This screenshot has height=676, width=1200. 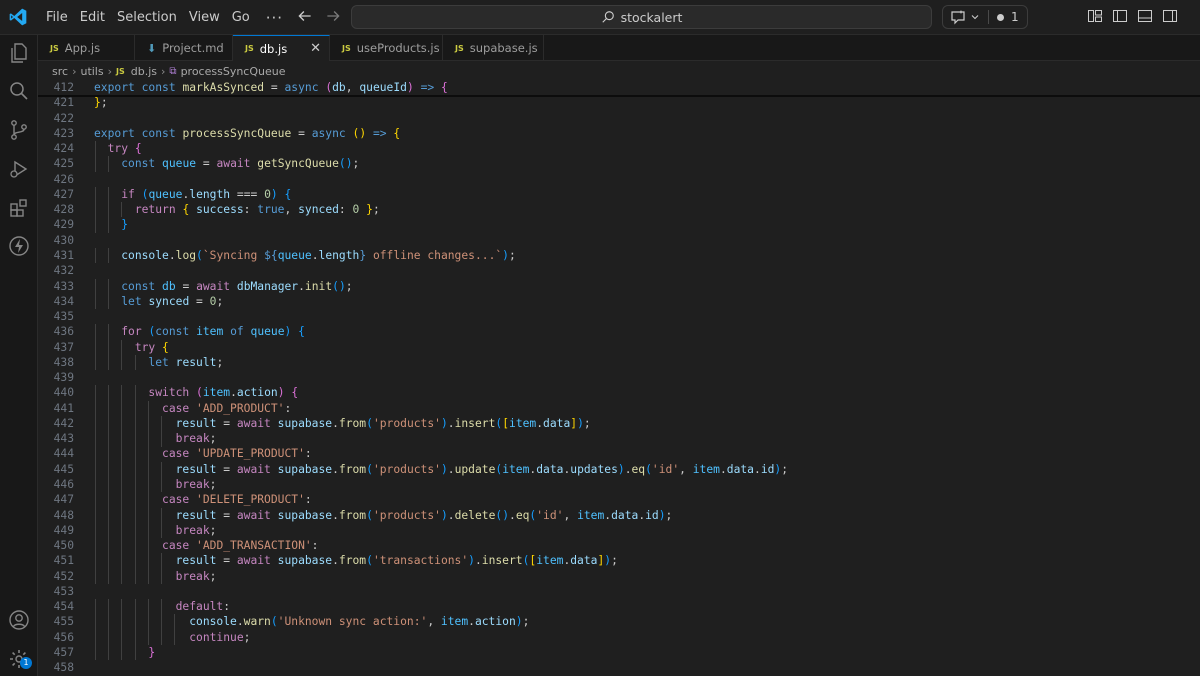 What do you see at coordinates (619, 637) in the screenshot?
I see `code-line: 456 continue;` at bounding box center [619, 637].